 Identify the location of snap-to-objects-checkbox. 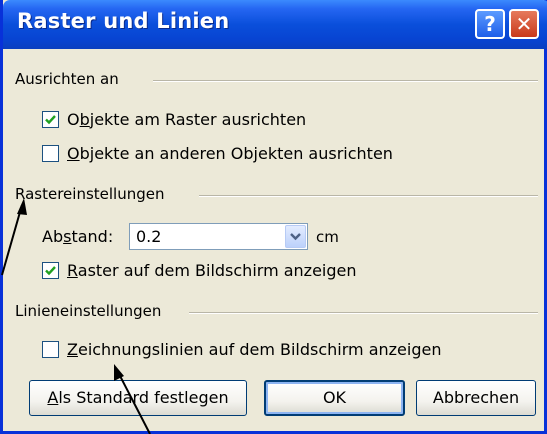
(50, 153).